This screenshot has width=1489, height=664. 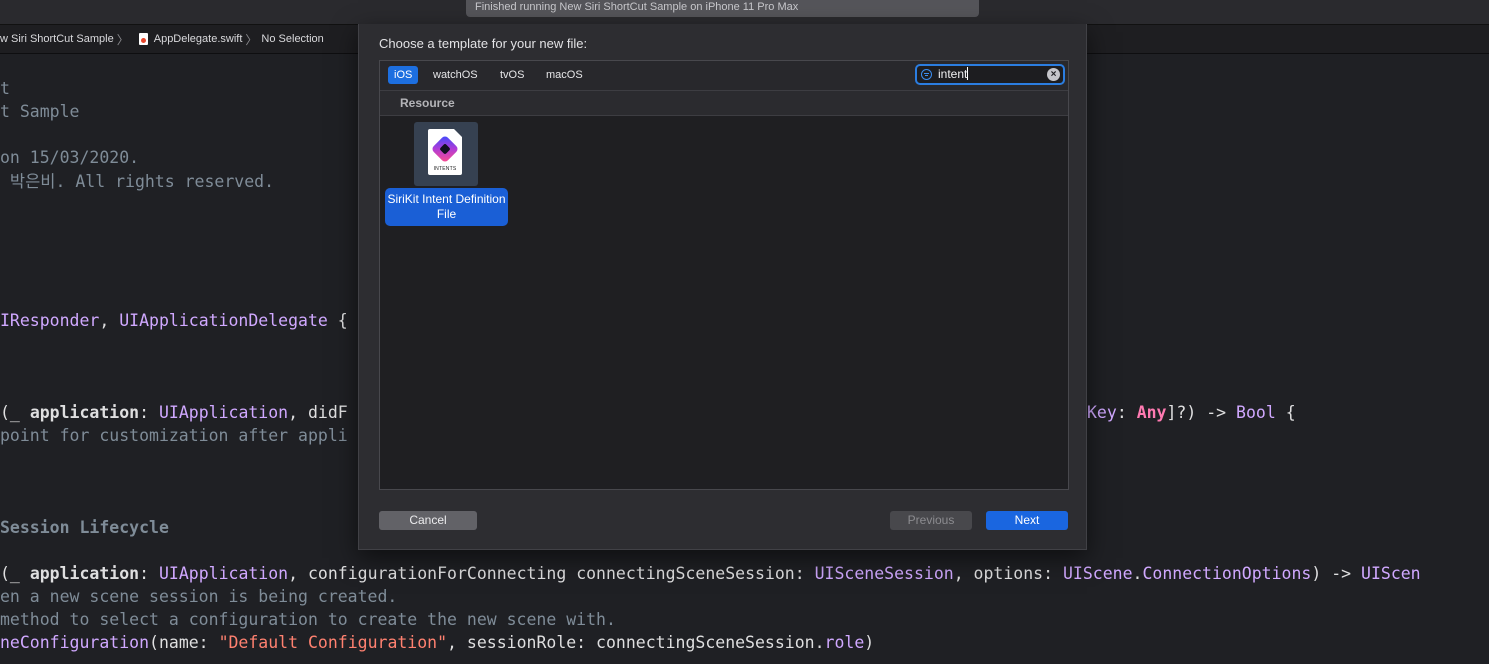 I want to click on template-filter-field: intent ×, so click(x=990, y=74).